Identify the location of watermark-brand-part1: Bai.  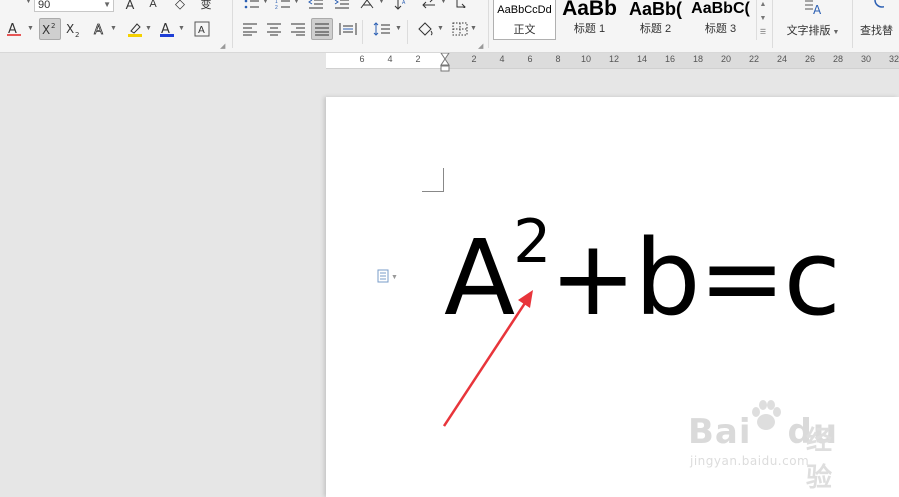
(720, 432).